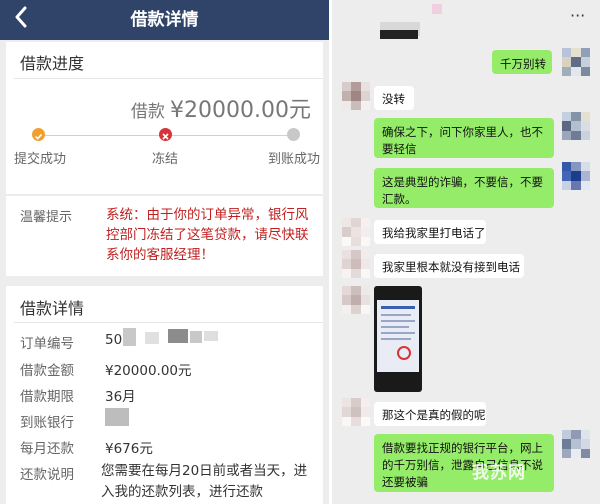 Image resolution: width=600 pixels, height=504 pixels. I want to click on chat-image-message, so click(398, 339).